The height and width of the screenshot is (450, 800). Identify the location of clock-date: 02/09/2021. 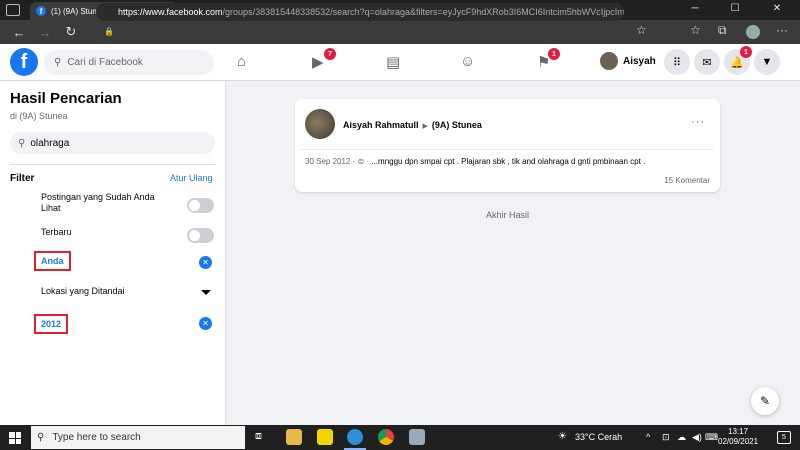
(738, 441).